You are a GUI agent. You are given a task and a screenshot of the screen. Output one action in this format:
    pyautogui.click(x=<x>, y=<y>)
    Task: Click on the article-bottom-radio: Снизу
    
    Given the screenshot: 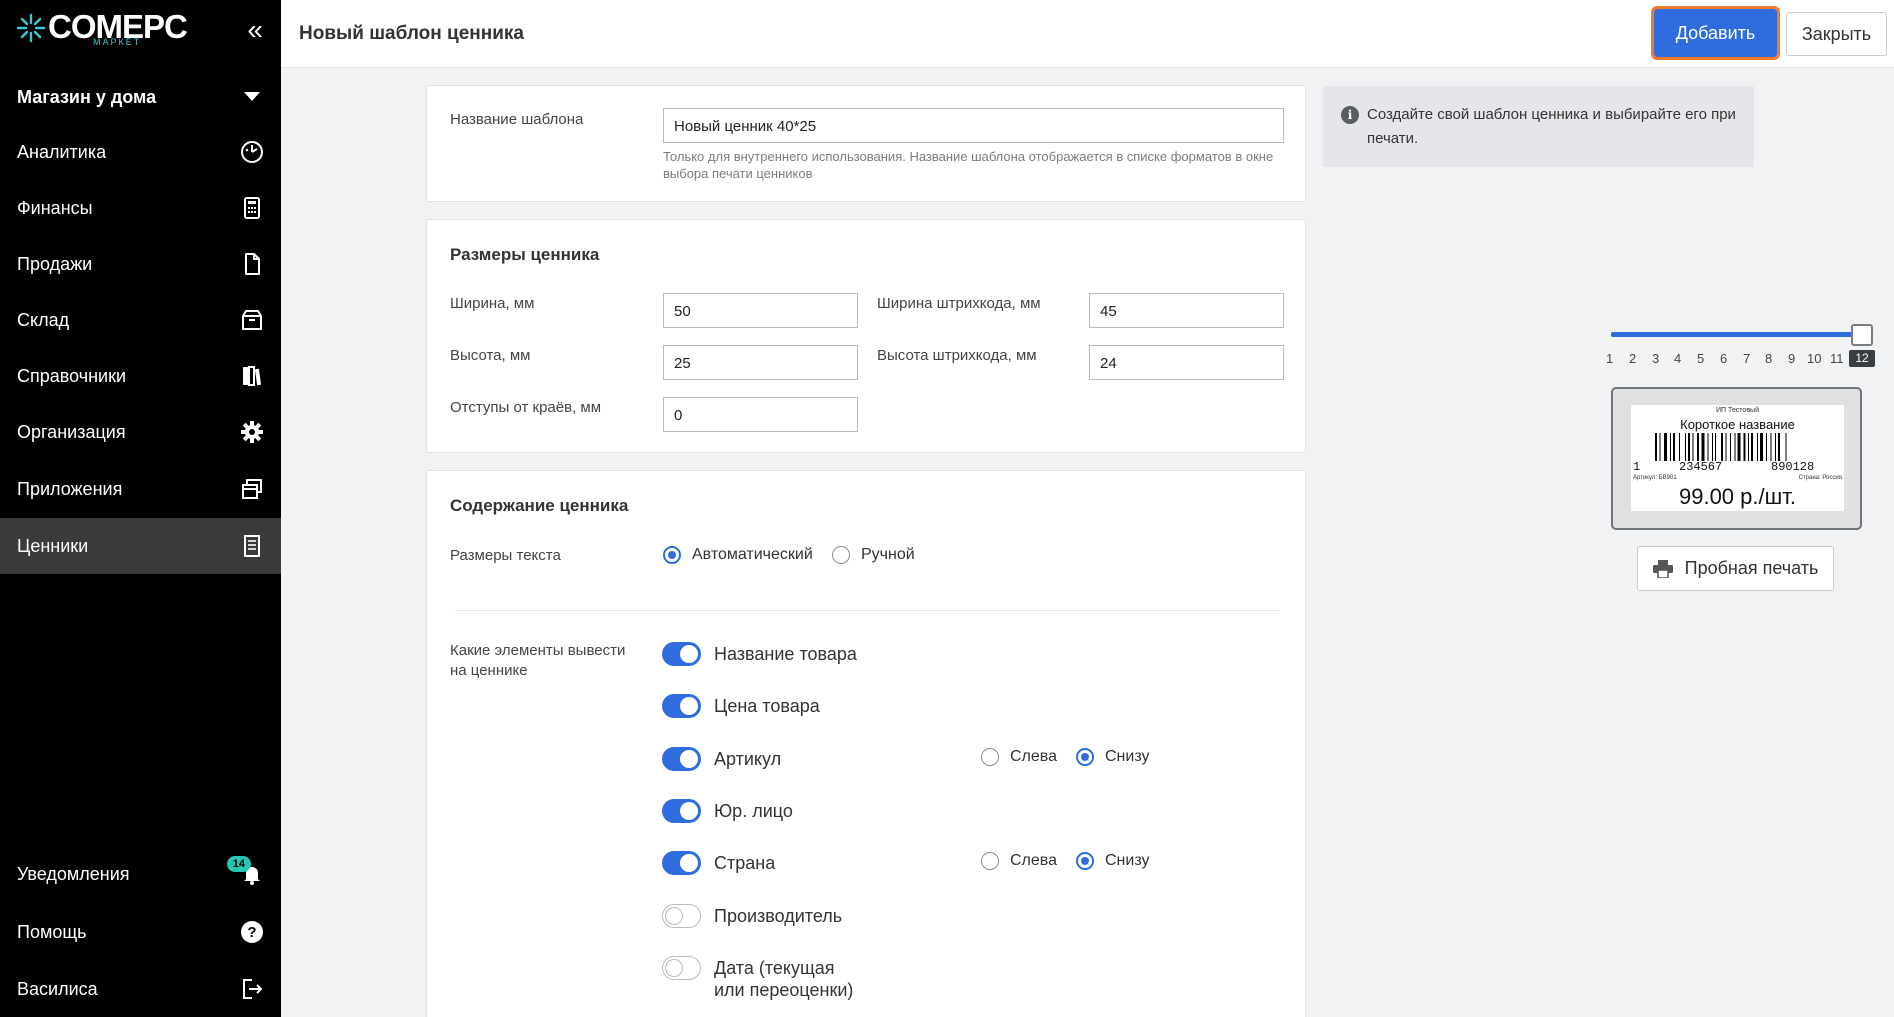 What is the action you would take?
    pyautogui.click(x=1112, y=757)
    